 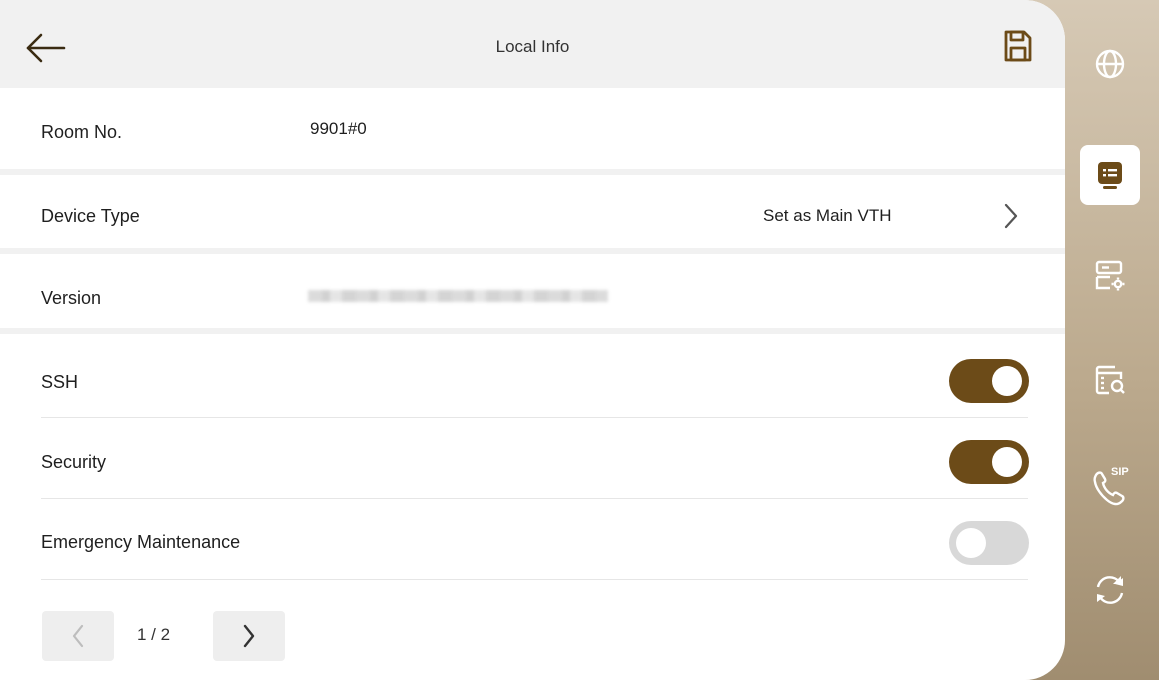 I want to click on device-type-row: Device Type Set as Main VTH, so click(x=532, y=211).